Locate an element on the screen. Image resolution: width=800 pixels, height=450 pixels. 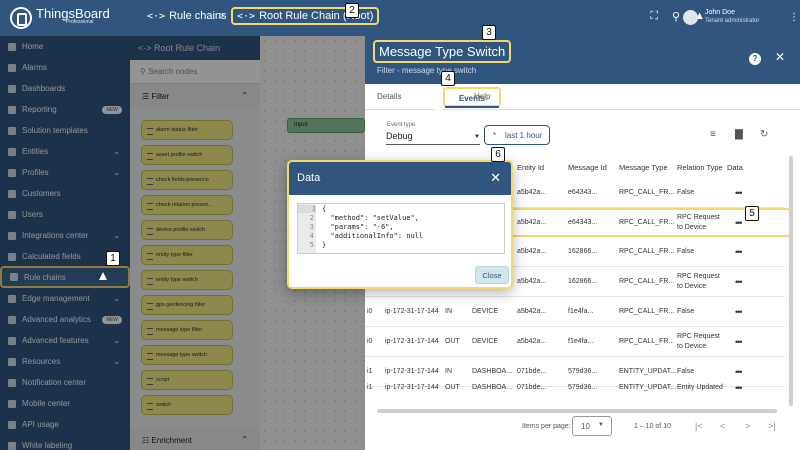
fullscreen-icon: ⛶ is located at coordinates (654, 16).